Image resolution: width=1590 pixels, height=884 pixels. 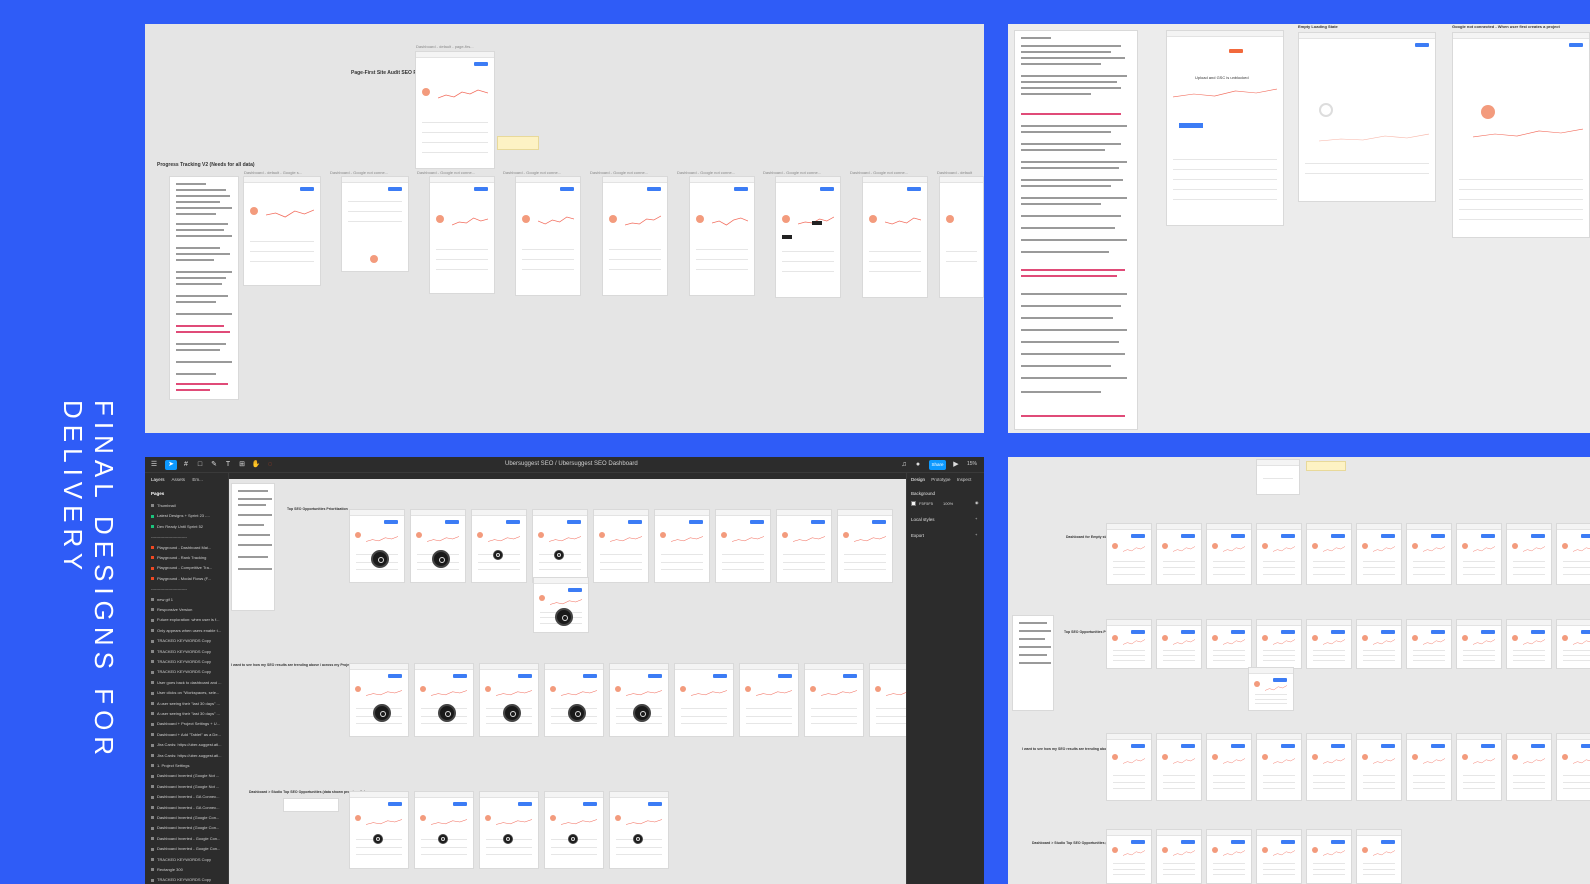 I want to click on tab-layers: Layers, so click(x=158, y=479).